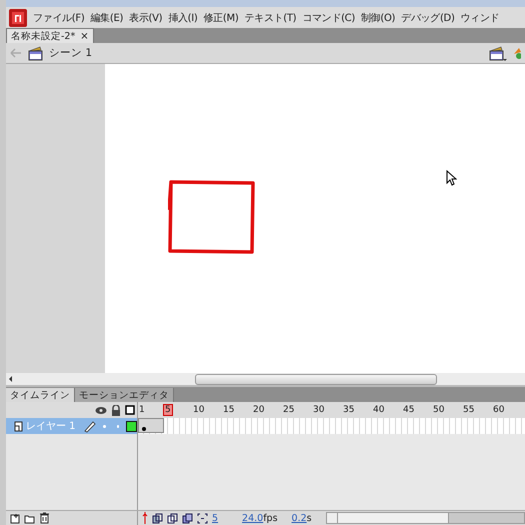  Describe the element at coordinates (130, 410) in the screenshot. I see `outline-icon` at that location.